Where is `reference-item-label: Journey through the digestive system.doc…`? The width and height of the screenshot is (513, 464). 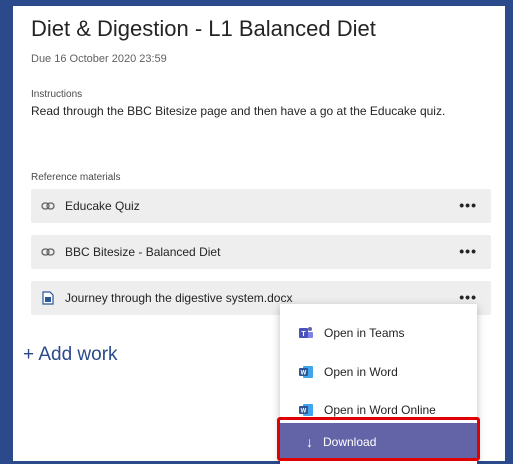
reference-item-label: Journey through the digestive system.doc… is located at coordinates (179, 298).